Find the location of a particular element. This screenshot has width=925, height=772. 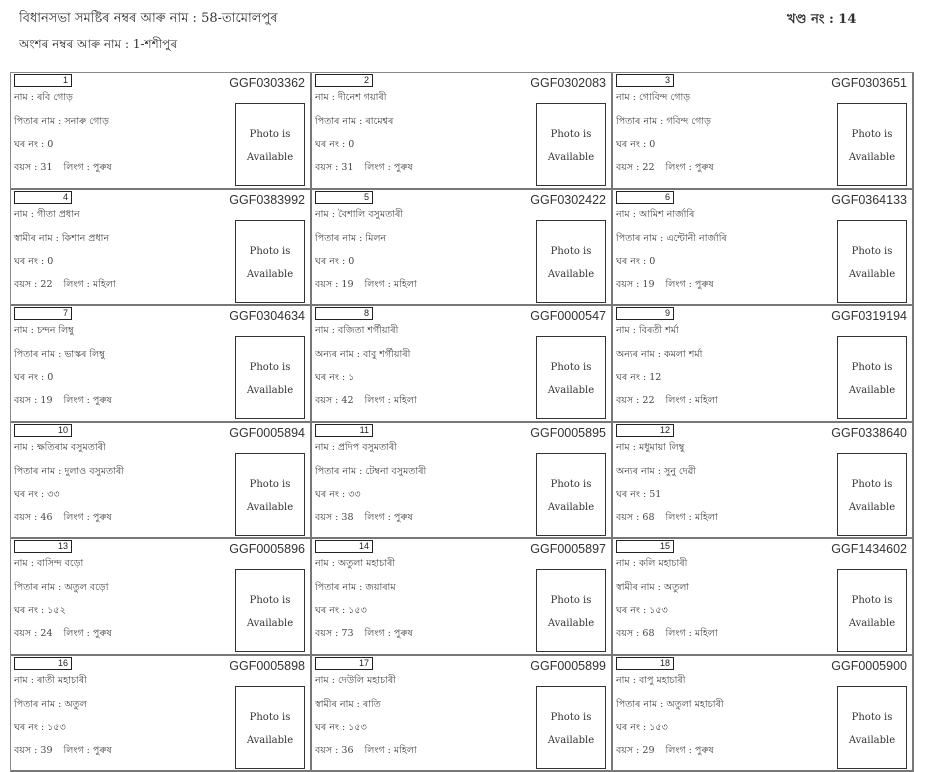

age-value: 22 is located at coordinates (46, 284).